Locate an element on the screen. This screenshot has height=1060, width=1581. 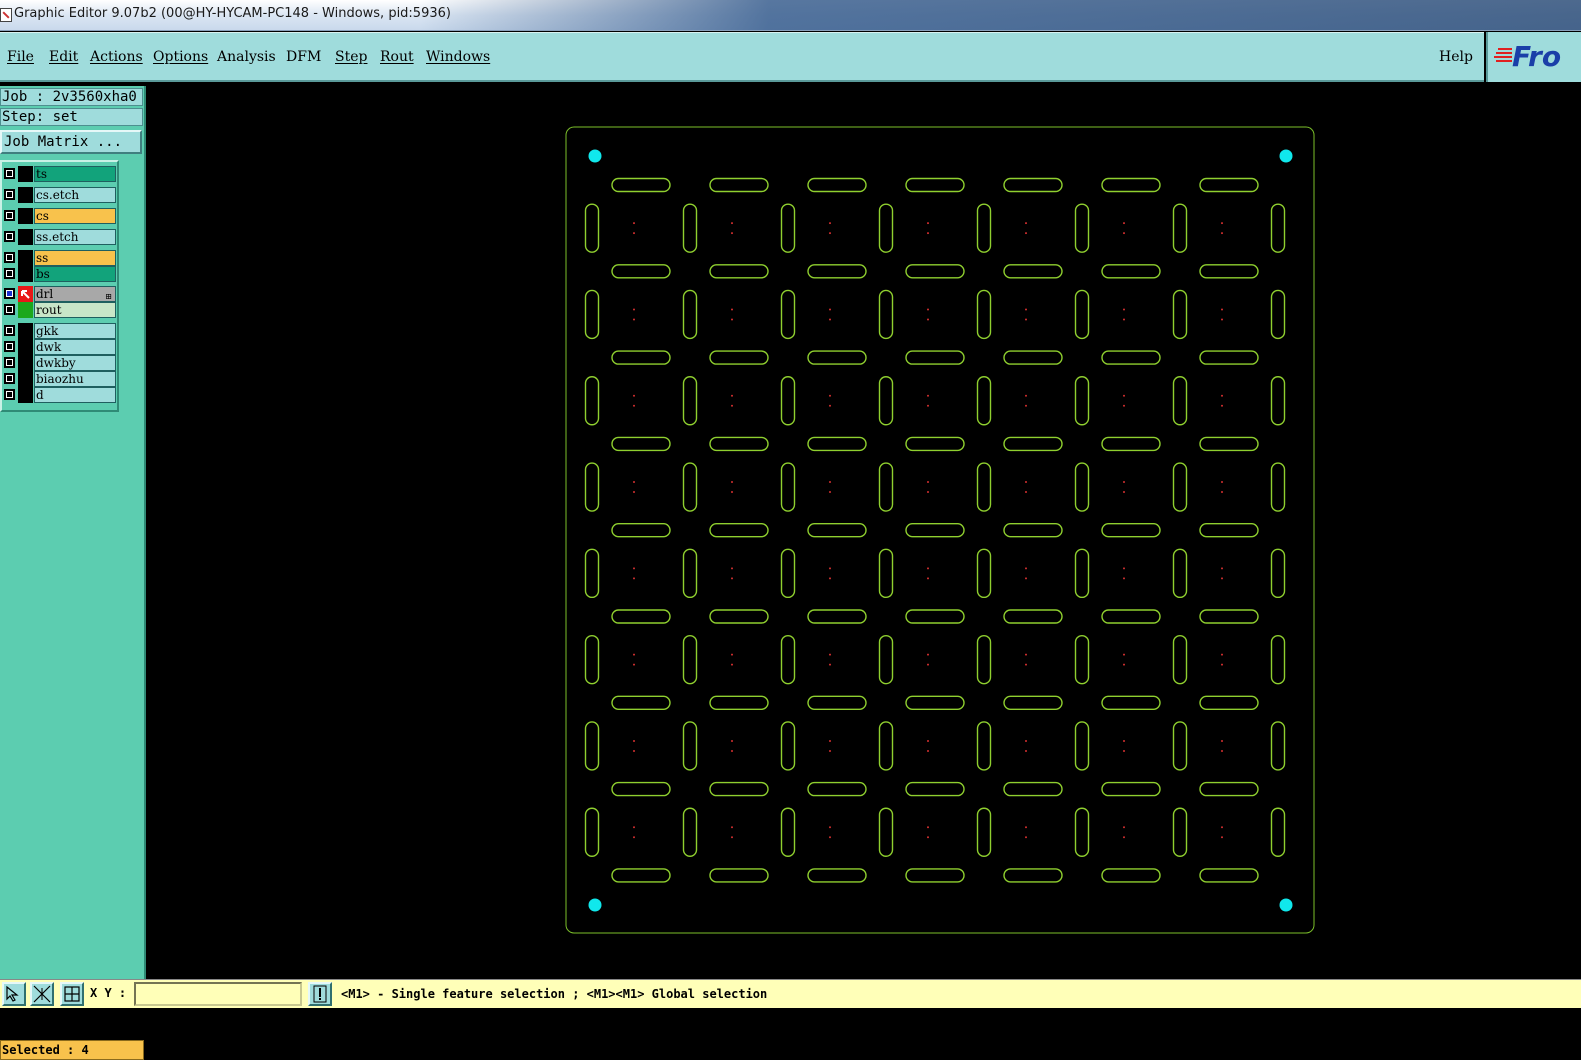
layer-row-dwkby: dwkby is located at coordinates (60, 363).